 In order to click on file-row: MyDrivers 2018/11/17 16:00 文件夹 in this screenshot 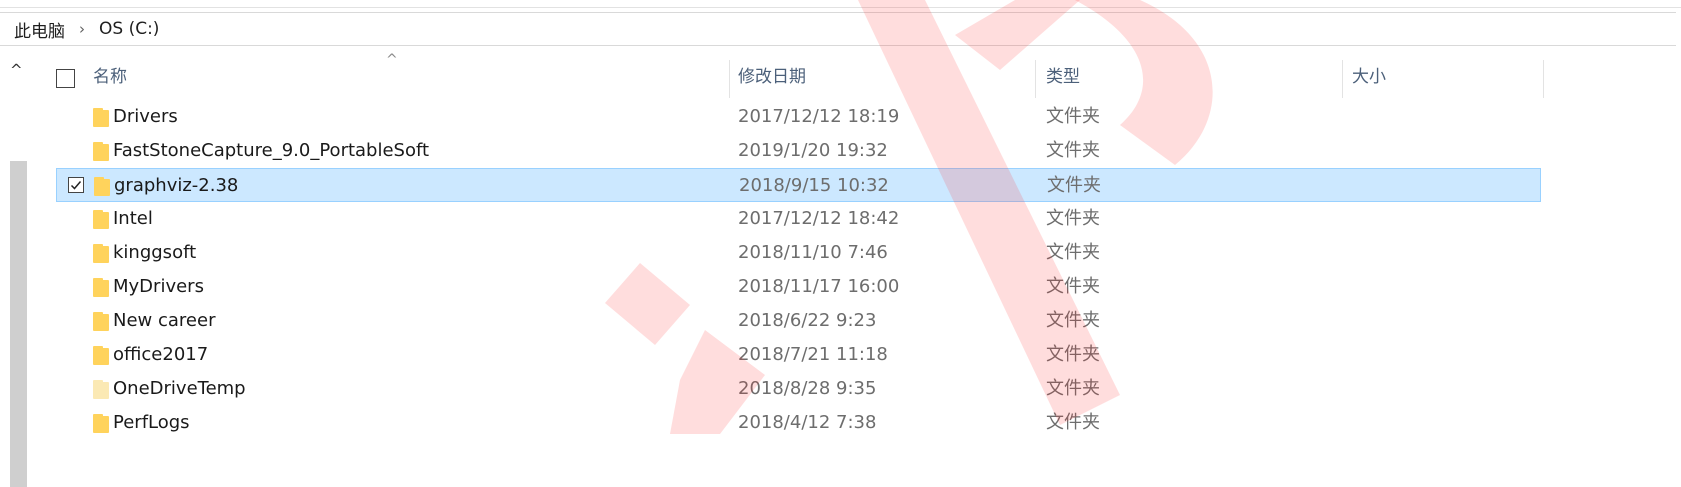, I will do `click(800, 287)`.